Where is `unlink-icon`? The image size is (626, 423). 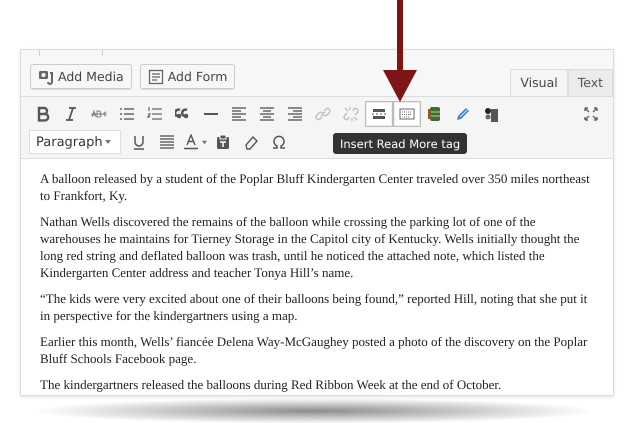 unlink-icon is located at coordinates (351, 114).